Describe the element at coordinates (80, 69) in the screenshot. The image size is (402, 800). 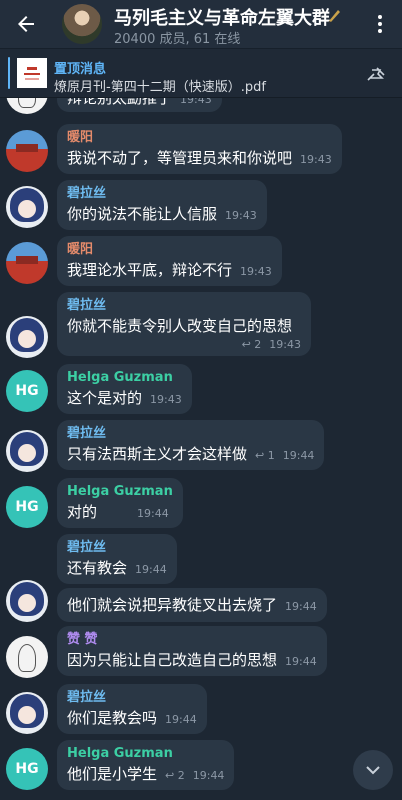
I see `pinned-label: 置顶消息` at that location.